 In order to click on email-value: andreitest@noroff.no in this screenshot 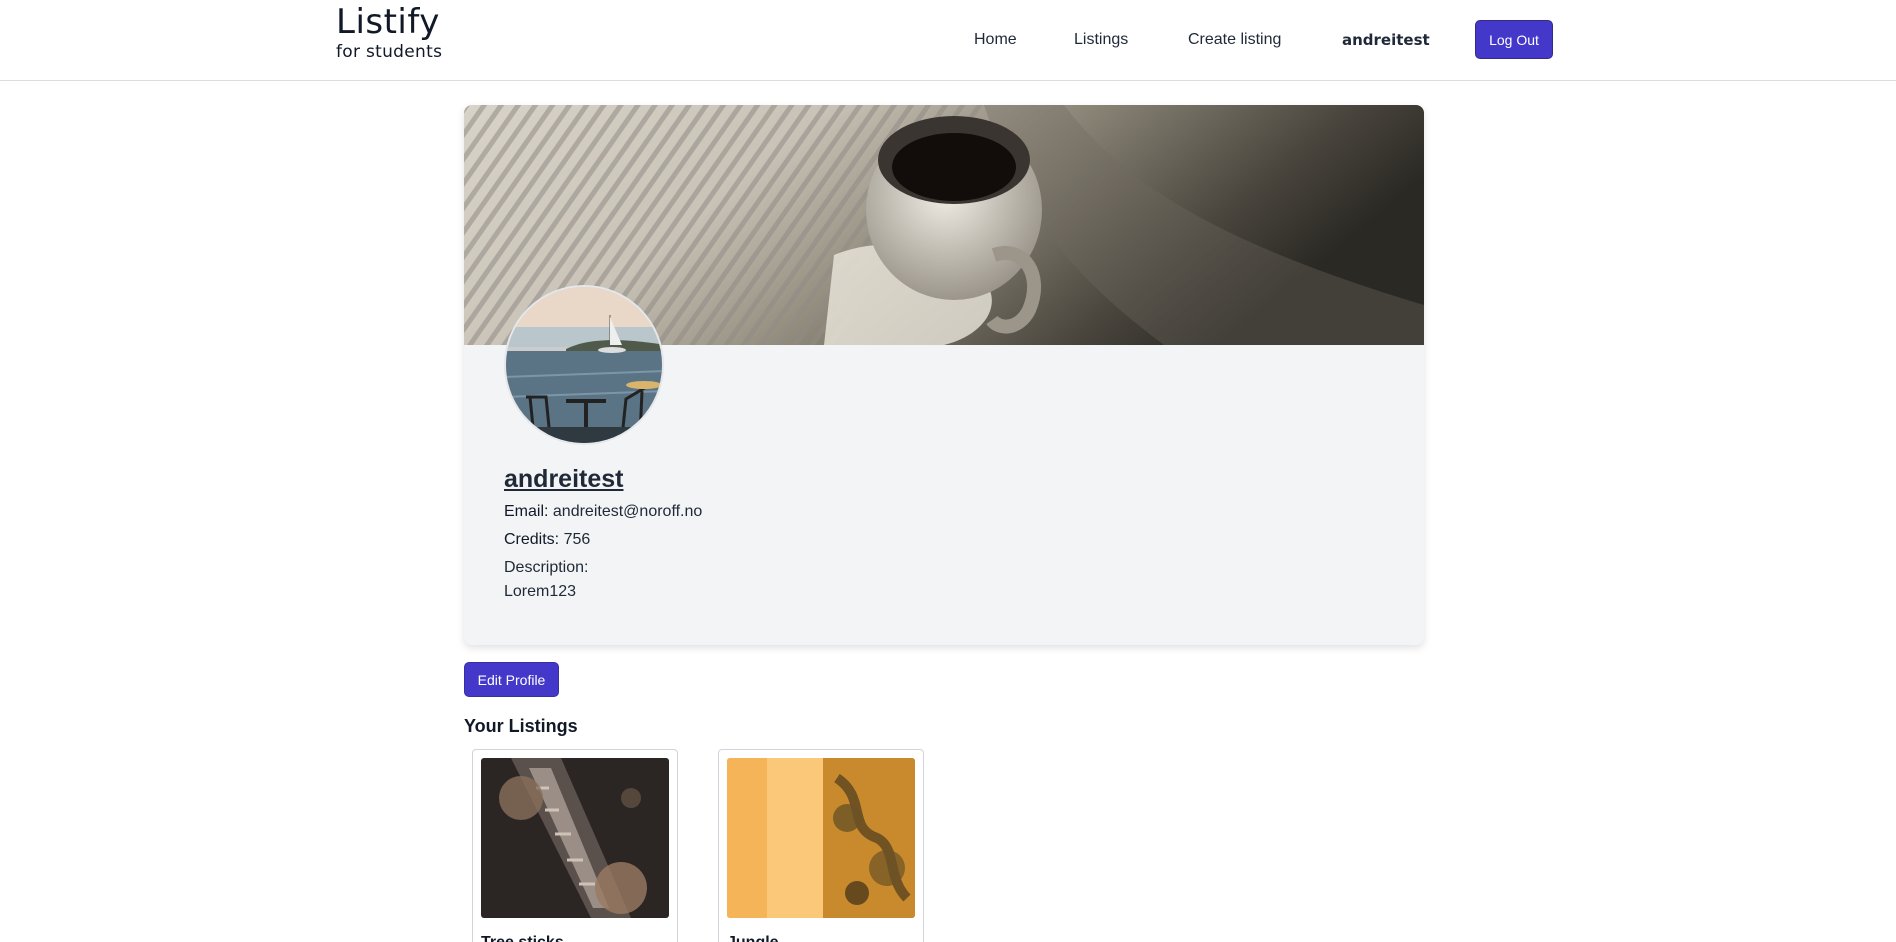, I will do `click(627, 511)`.